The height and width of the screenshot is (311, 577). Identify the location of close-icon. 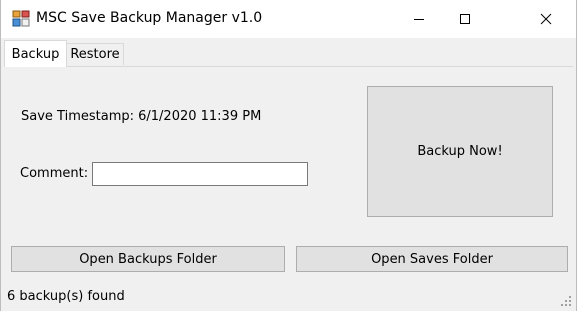
(546, 19).